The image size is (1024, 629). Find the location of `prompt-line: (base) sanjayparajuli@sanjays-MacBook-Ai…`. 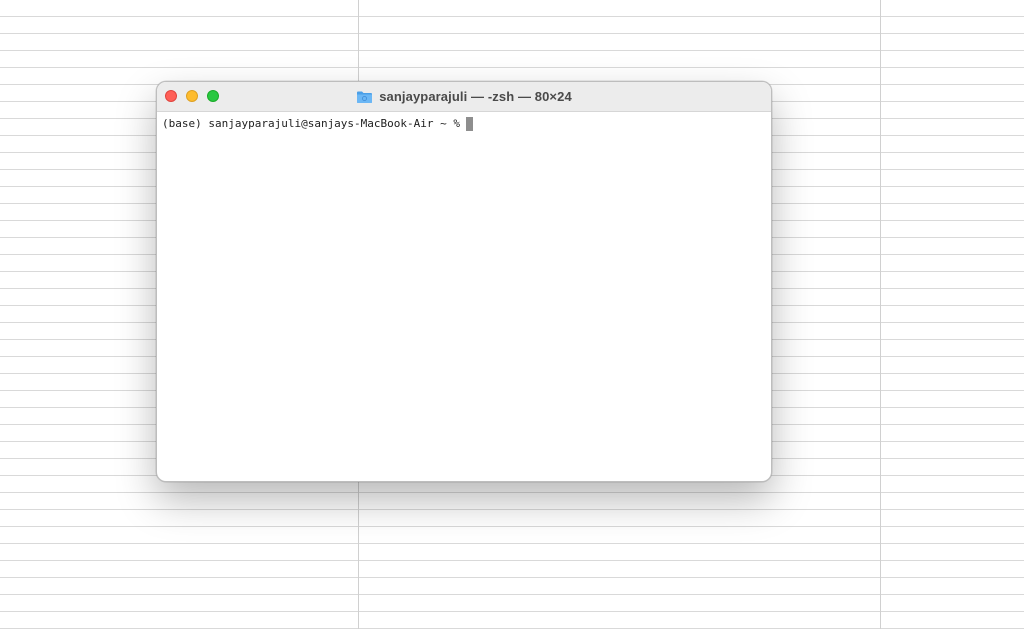

prompt-line: (base) sanjayparajuli@sanjays-MacBook-Ai… is located at coordinates (464, 124).